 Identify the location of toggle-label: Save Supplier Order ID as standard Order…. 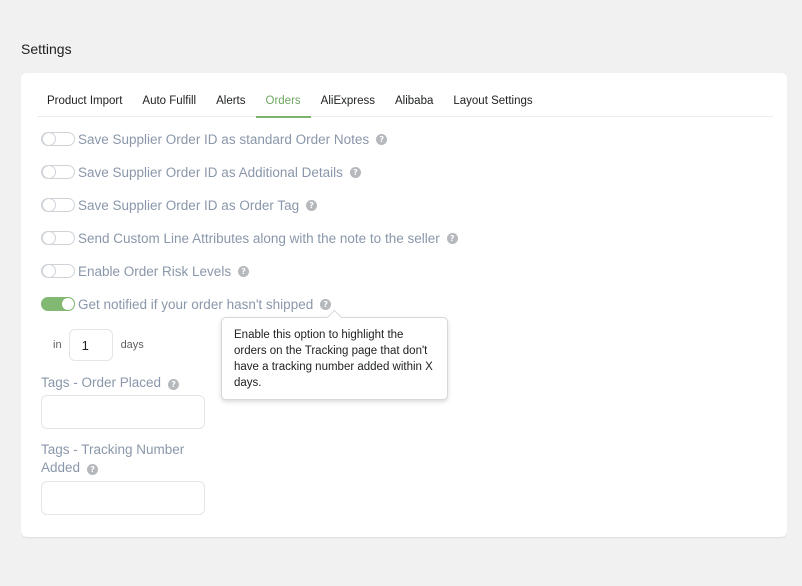
(224, 139).